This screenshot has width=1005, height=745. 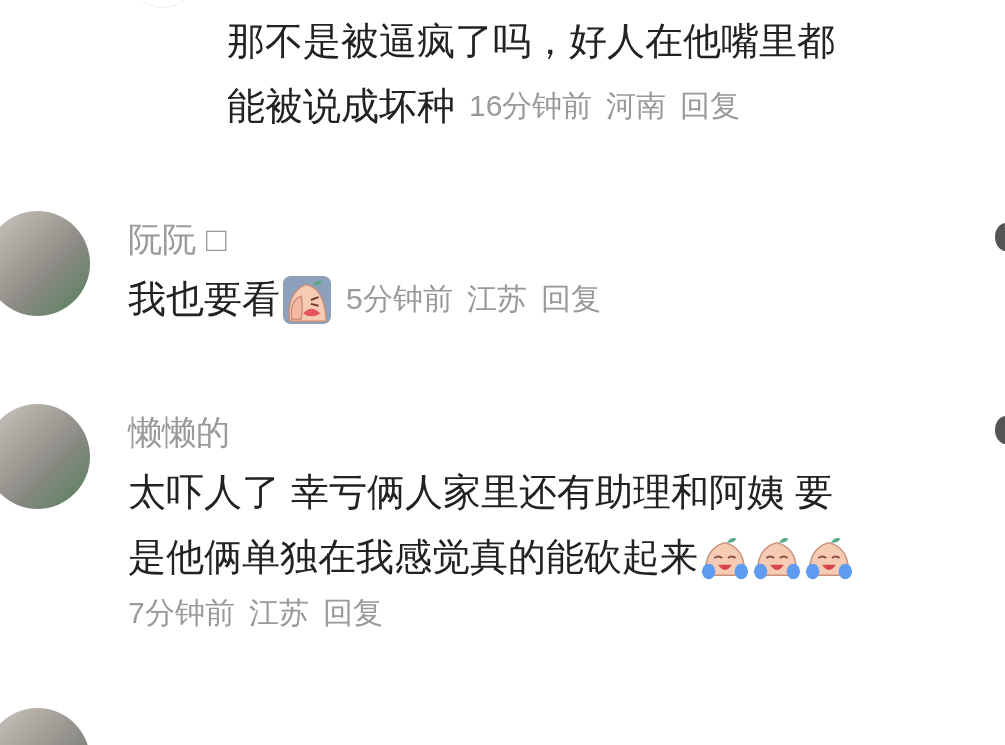 What do you see at coordinates (399, 299) in the screenshot?
I see `comment-time: 5分钟前` at bounding box center [399, 299].